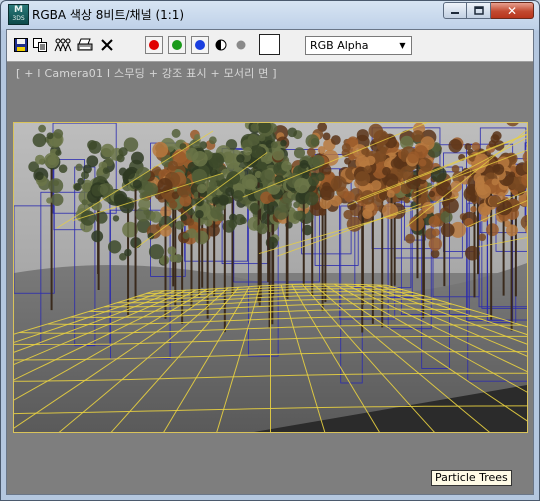  I want to click on save-icon, so click(21, 45).